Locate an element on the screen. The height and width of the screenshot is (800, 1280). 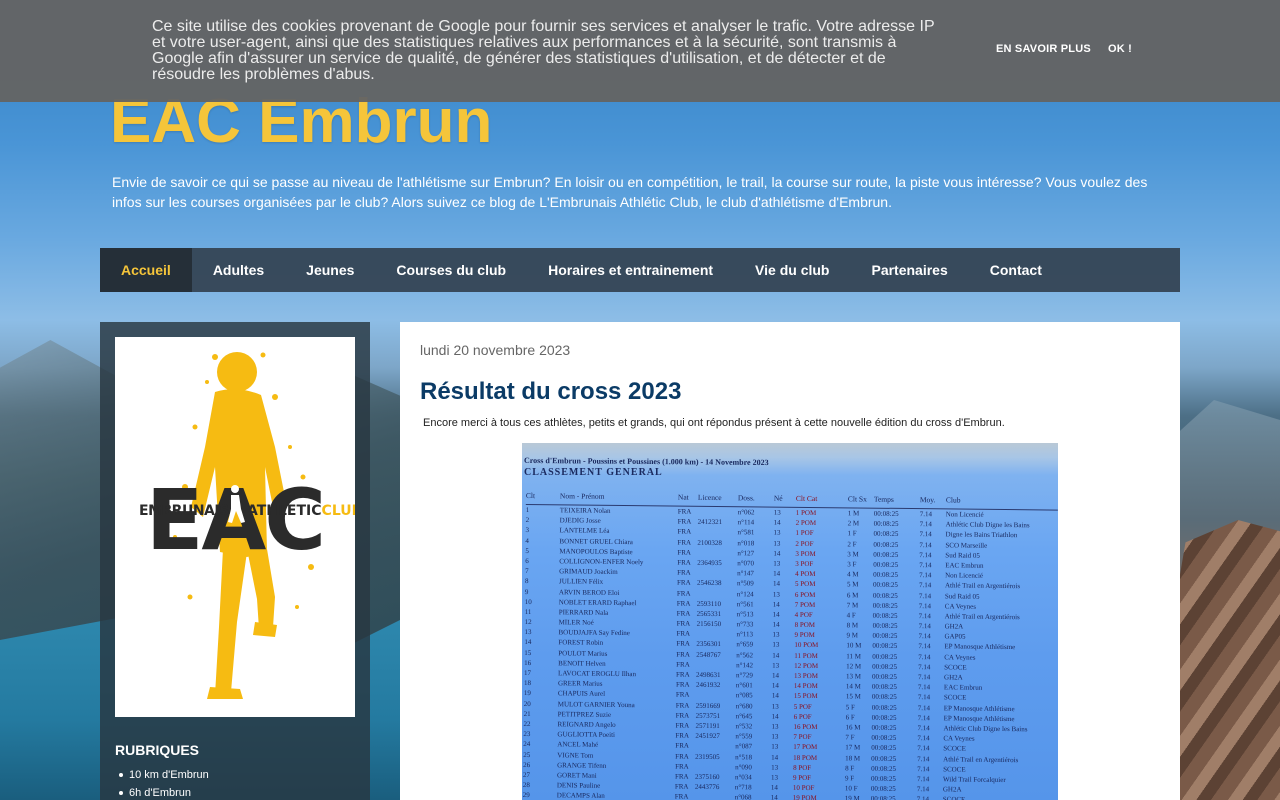
results-cell: 10 POF is located at coordinates (803, 788).